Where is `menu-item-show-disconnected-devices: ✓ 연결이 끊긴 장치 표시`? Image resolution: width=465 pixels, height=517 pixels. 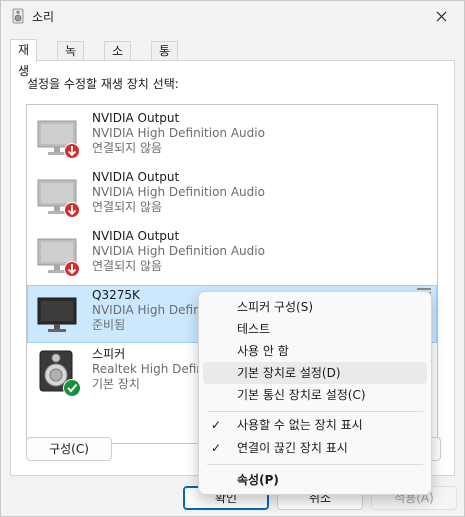 menu-item-show-disconnected-devices: ✓ 연결이 끊긴 장치 표시 is located at coordinates (315, 448).